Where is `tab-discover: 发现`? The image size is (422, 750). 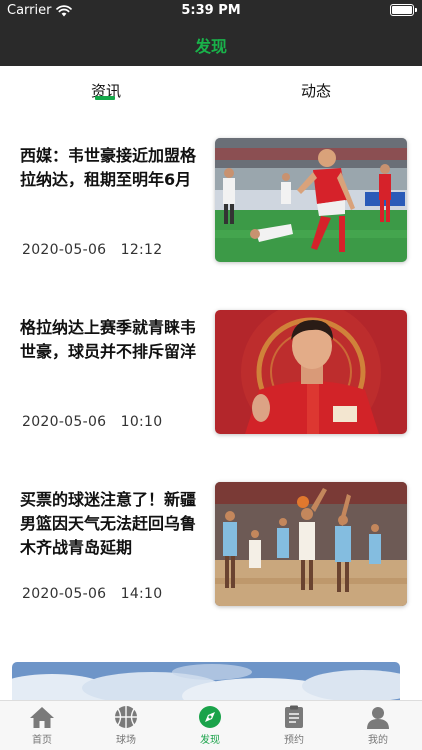 tab-discover: 发现 is located at coordinates (210, 725).